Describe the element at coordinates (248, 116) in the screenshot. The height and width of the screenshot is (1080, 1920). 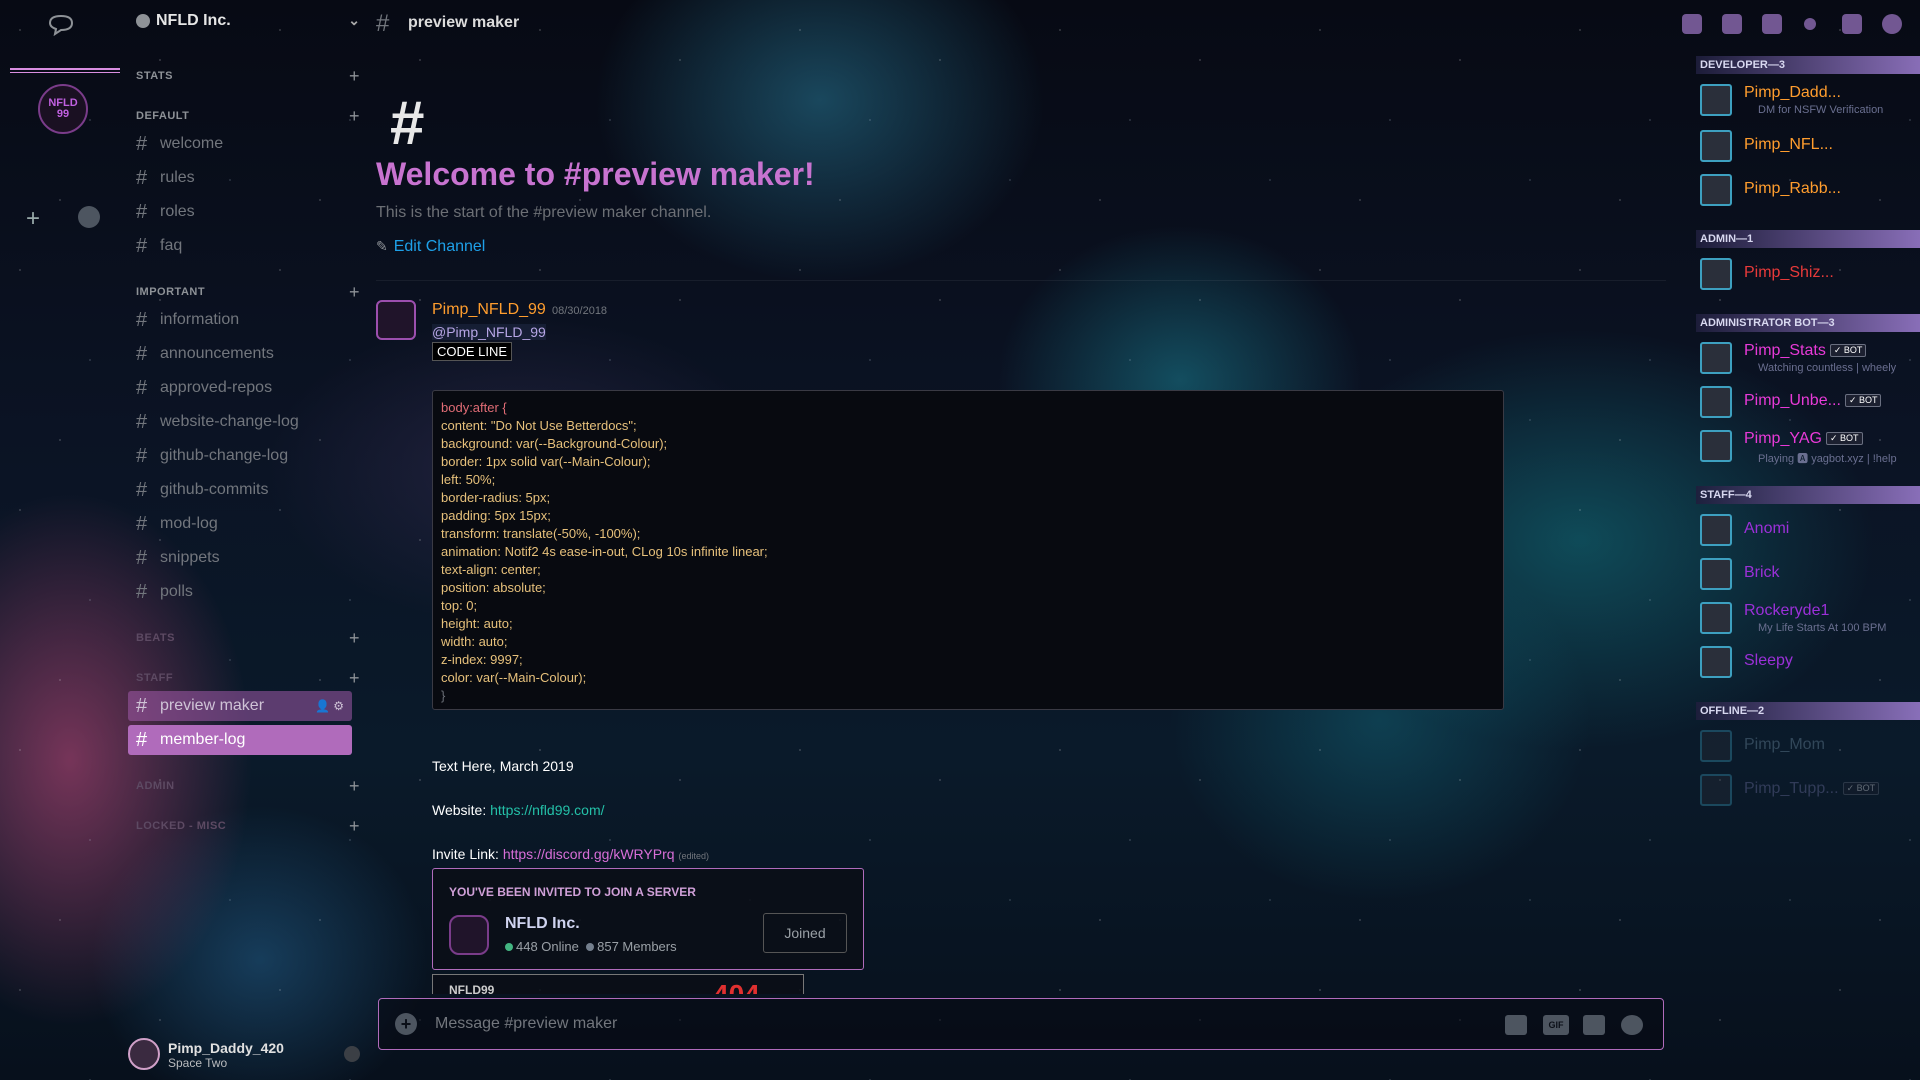
I see `category-default: DEFAULT +` at that location.